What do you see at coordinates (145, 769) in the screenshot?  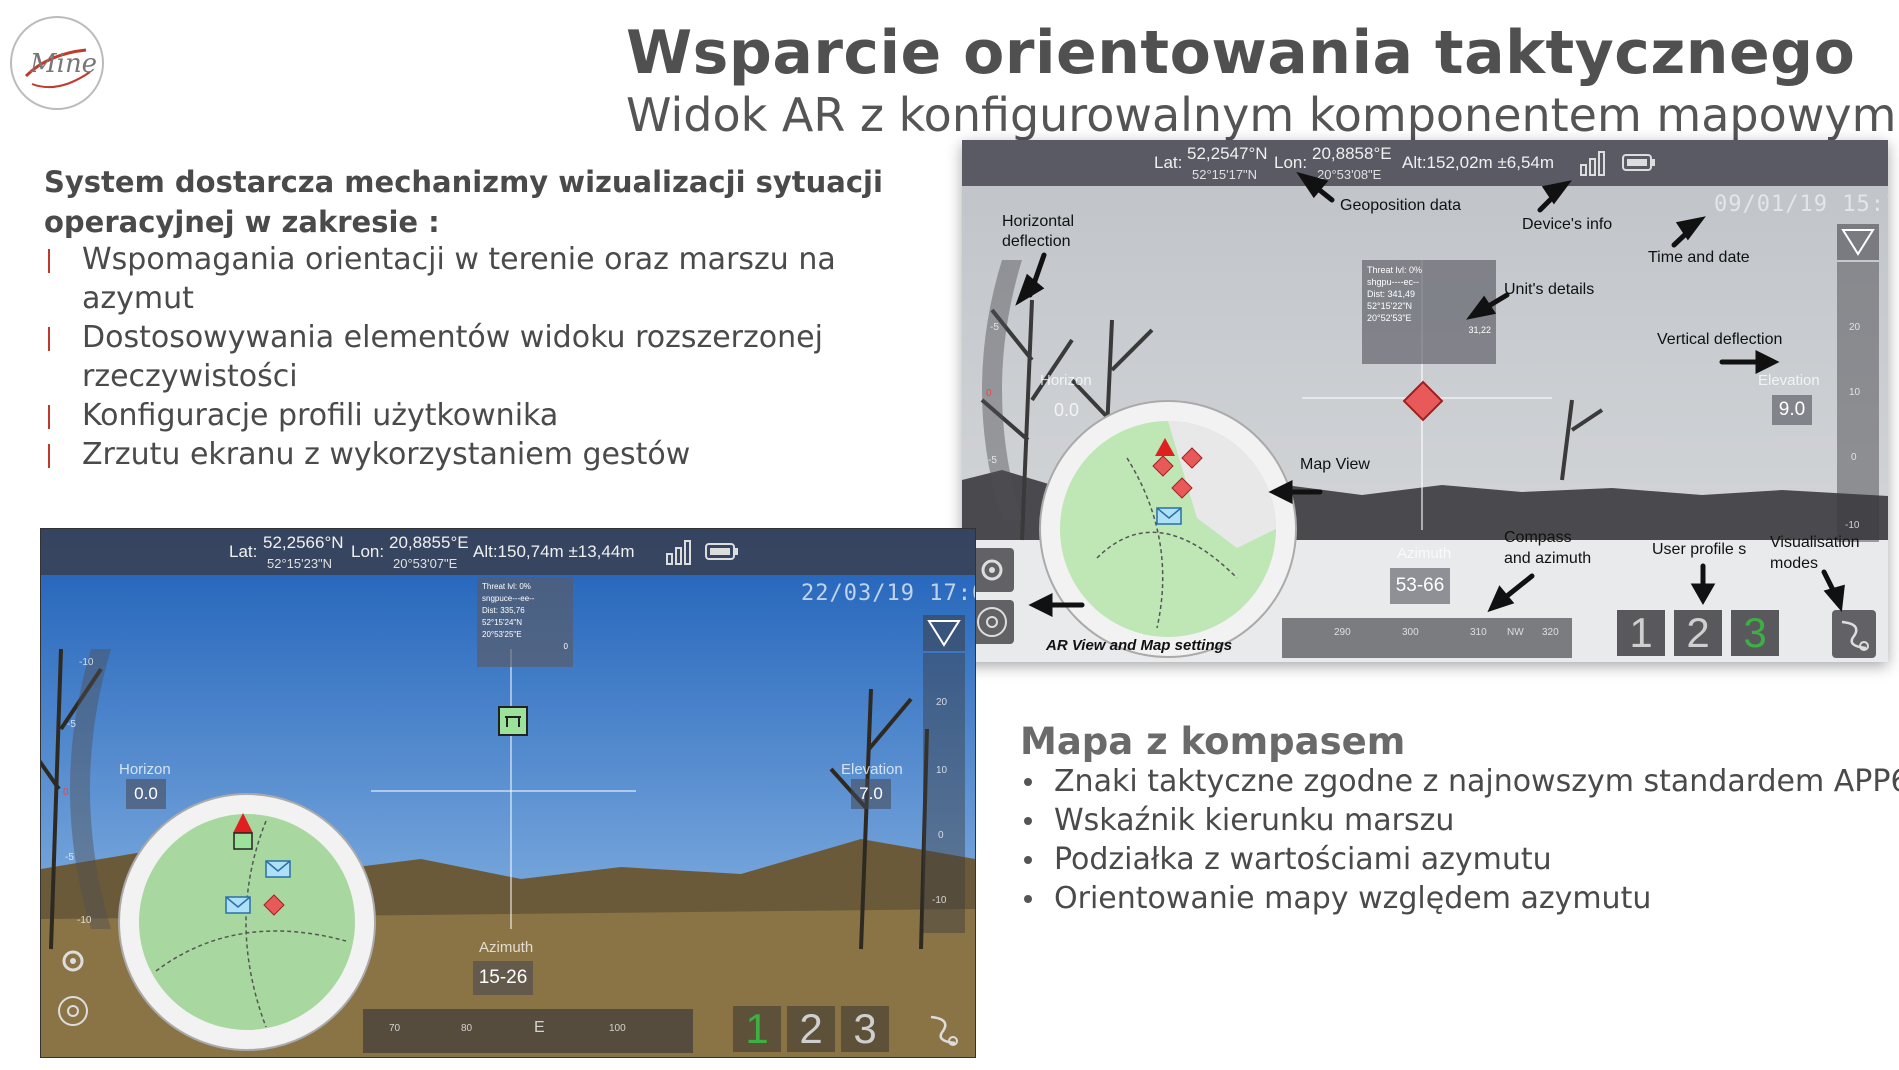 I see `horizon-label: Horizon` at bounding box center [145, 769].